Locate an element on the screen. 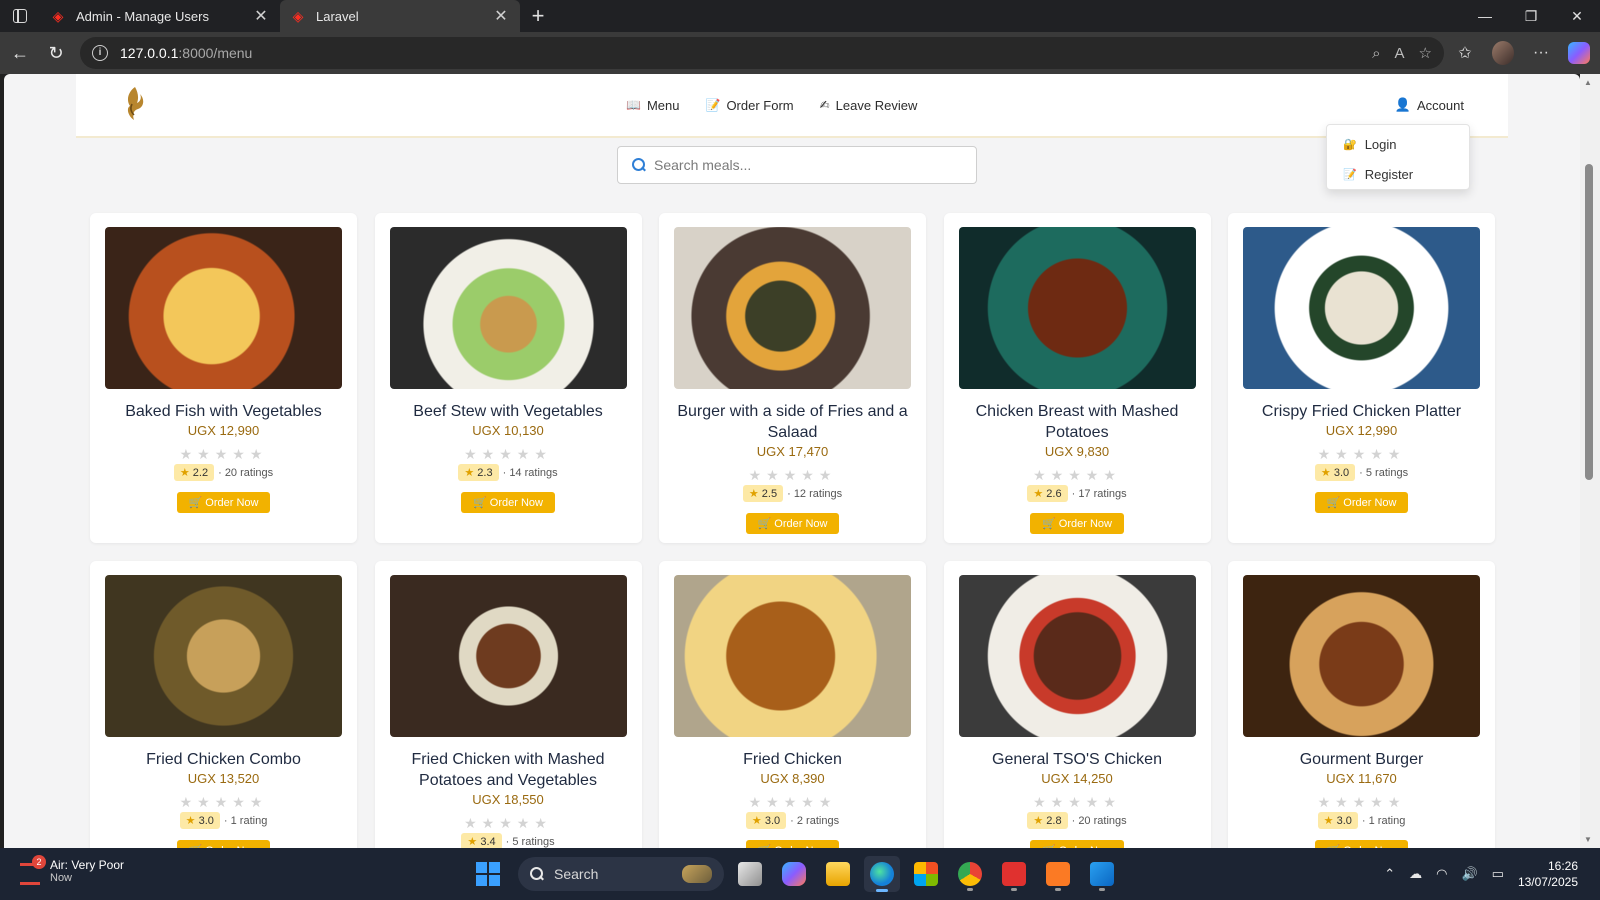 This screenshot has height=900, width=1600. nav-menu: 📖 Menu is located at coordinates (652, 105).